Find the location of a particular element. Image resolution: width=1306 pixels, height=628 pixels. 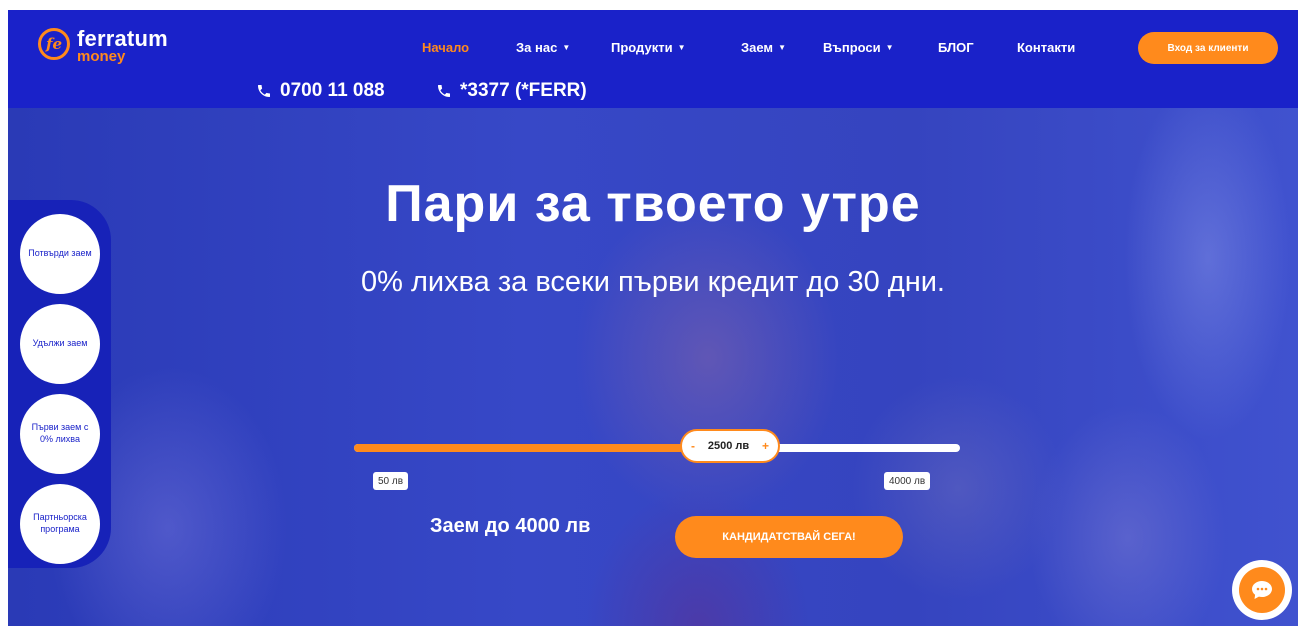

chat-button is located at coordinates (1262, 590).